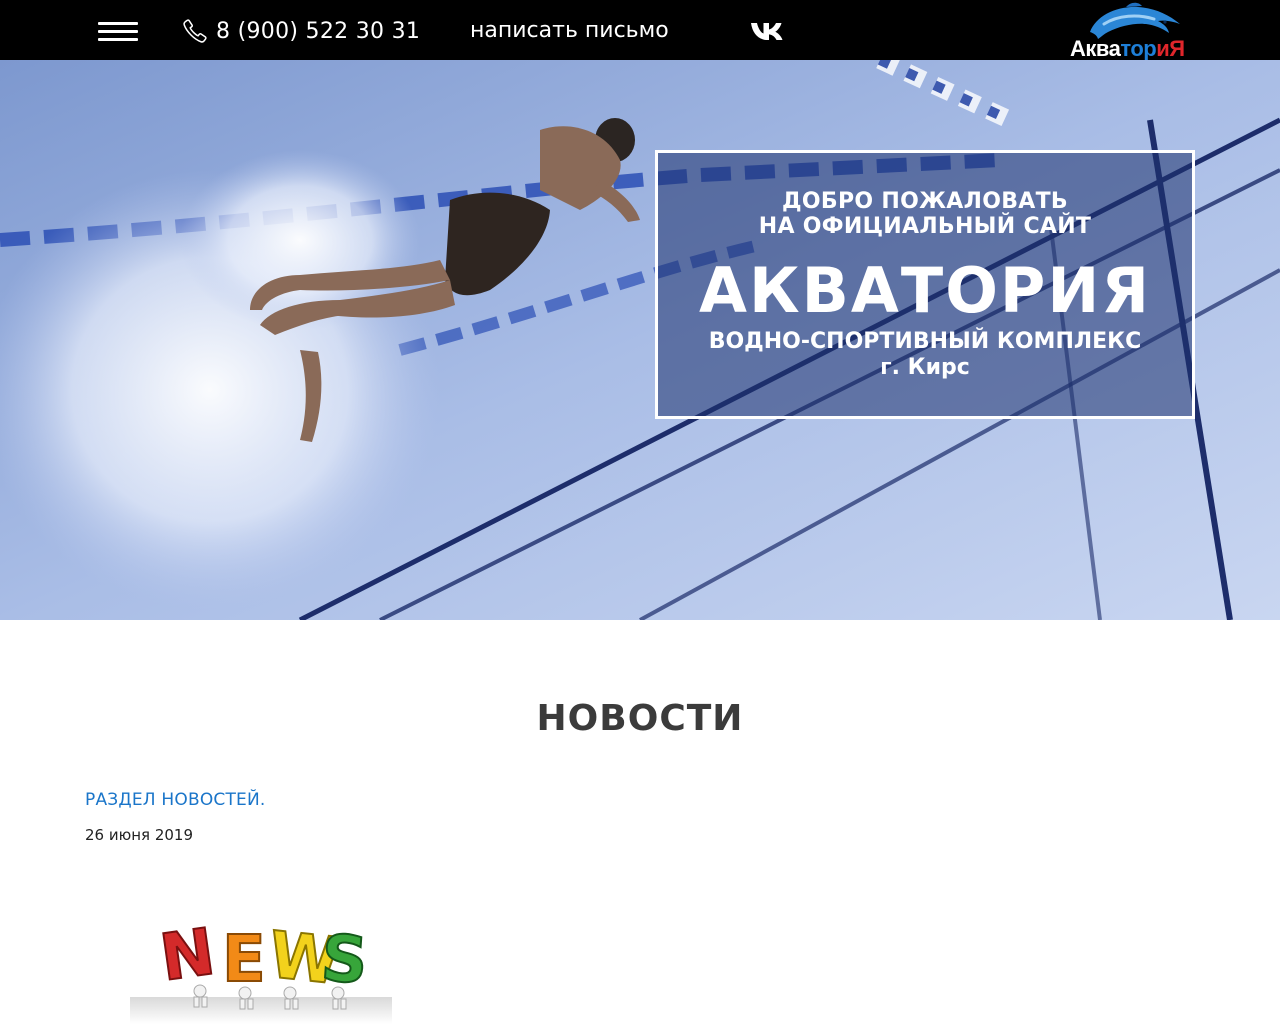  Describe the element at coordinates (244, 960) in the screenshot. I see `svg-text: E` at that location.